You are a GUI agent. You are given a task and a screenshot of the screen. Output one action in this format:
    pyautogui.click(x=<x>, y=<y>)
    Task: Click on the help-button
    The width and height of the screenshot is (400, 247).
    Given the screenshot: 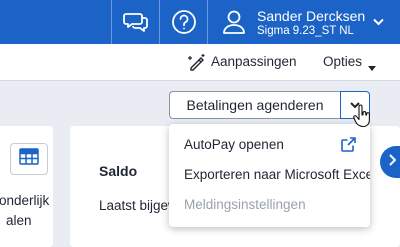 What is the action you would take?
    pyautogui.click(x=183, y=22)
    